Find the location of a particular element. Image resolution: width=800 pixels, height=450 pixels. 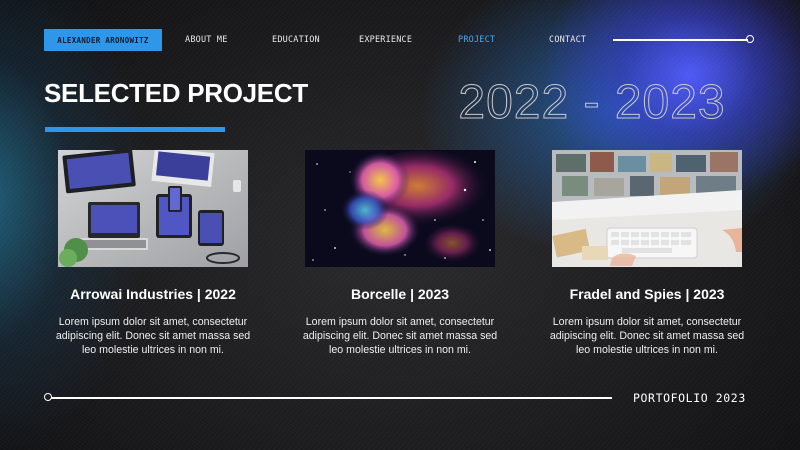

year-range-outline: 2022 - 2023 is located at coordinates (591, 102).